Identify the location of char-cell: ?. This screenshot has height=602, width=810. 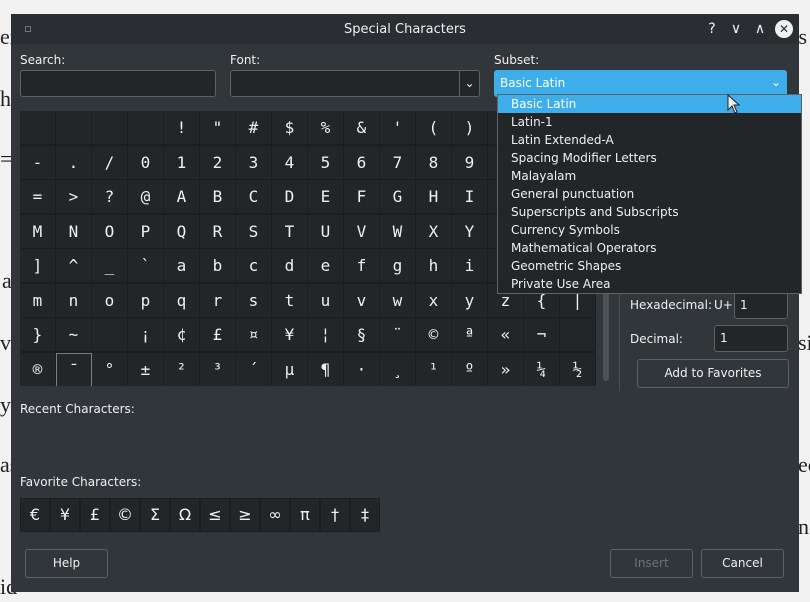
(110, 197).